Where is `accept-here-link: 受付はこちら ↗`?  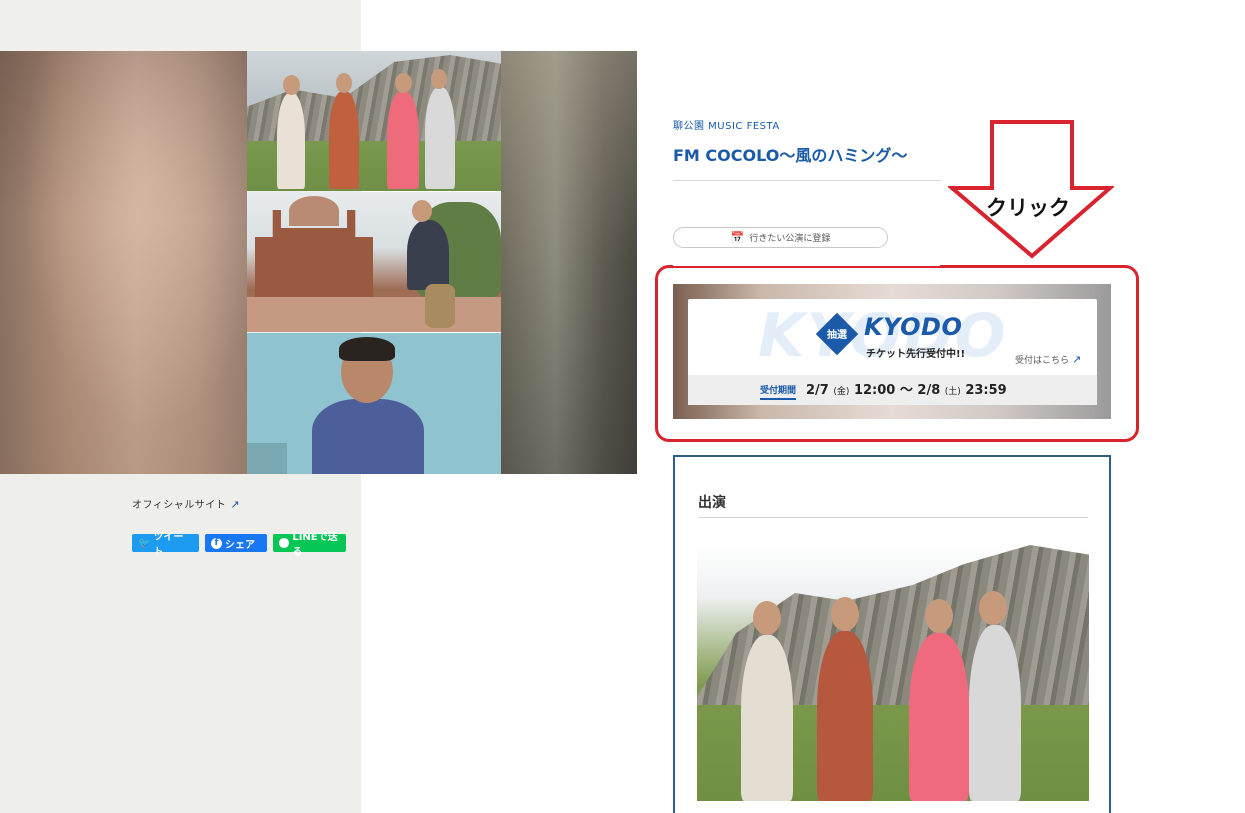
accept-here-link: 受付はこちら ↗ is located at coordinates (1048, 359).